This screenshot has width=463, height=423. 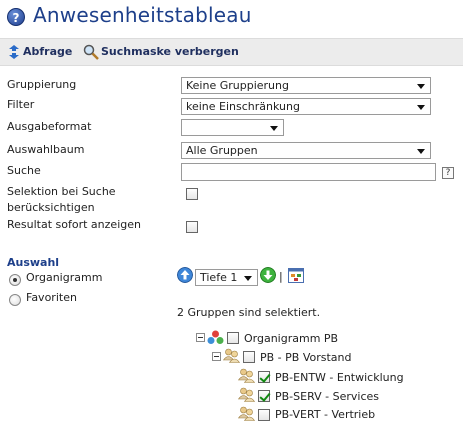 What do you see at coordinates (249, 312) in the screenshot?
I see `selection-status: 2 Gruppen sind selektiert.` at bounding box center [249, 312].